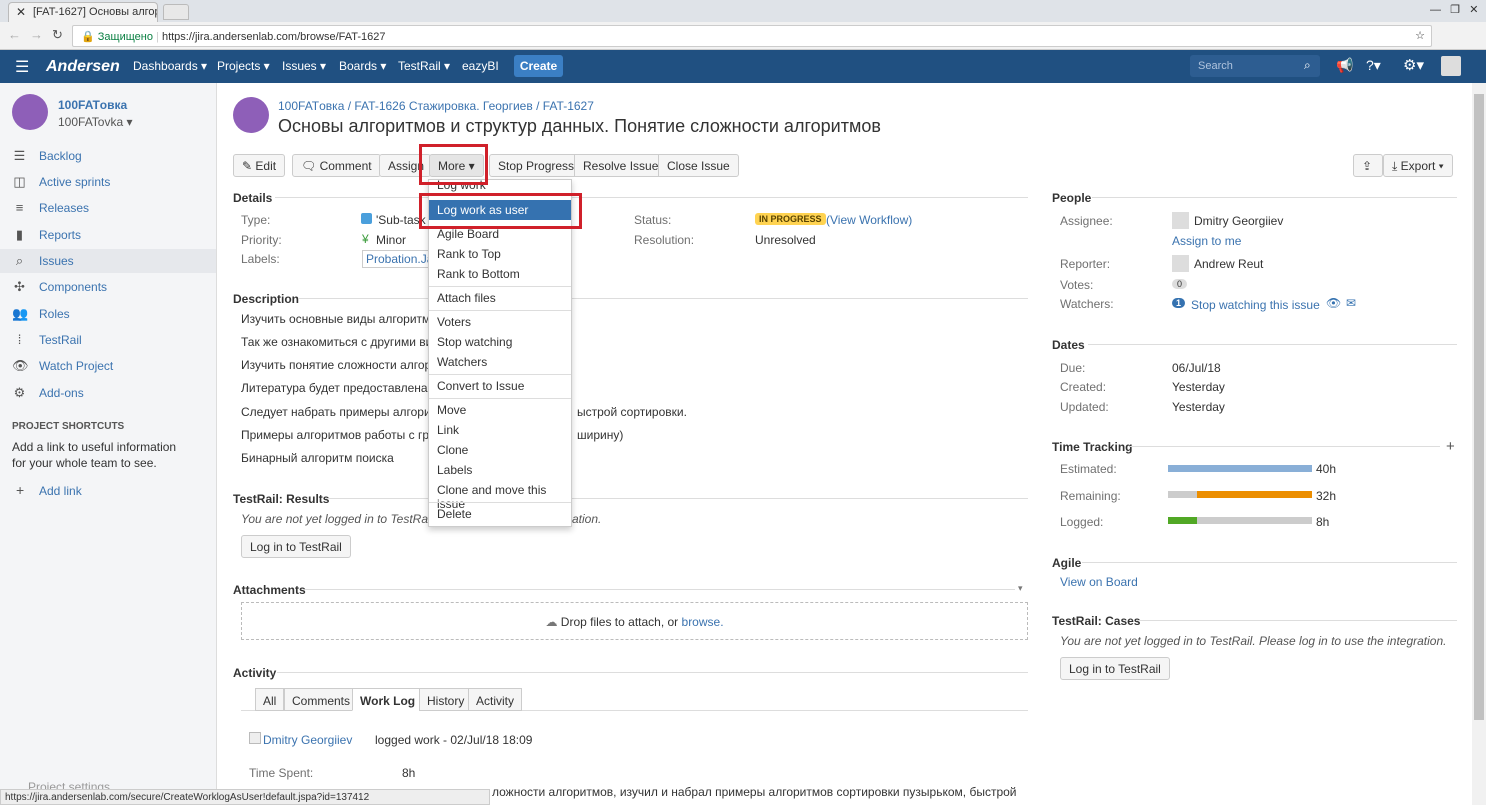  I want to click on activity-heading: Activity, so click(255, 673).